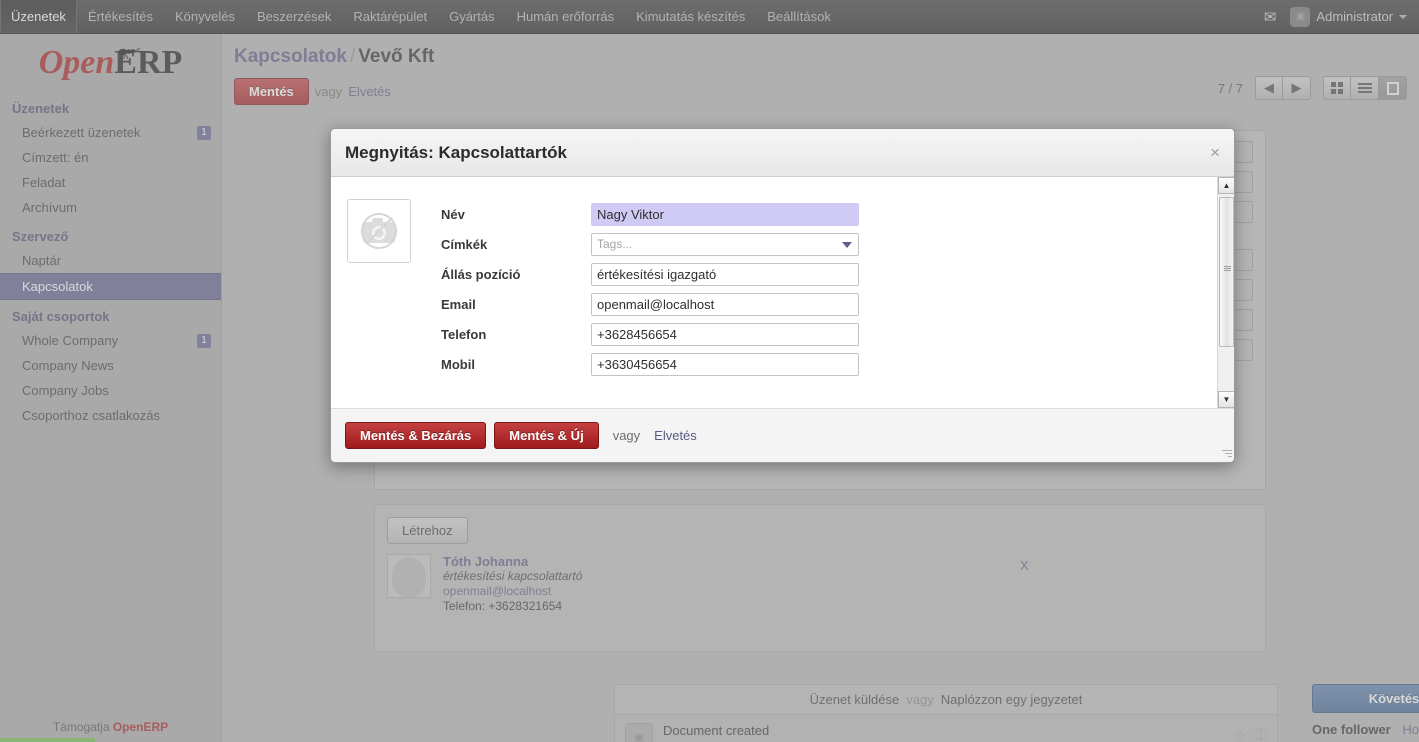 This screenshot has height=742, width=1419. I want to click on scroll-up-icon: ▲, so click(1226, 185).